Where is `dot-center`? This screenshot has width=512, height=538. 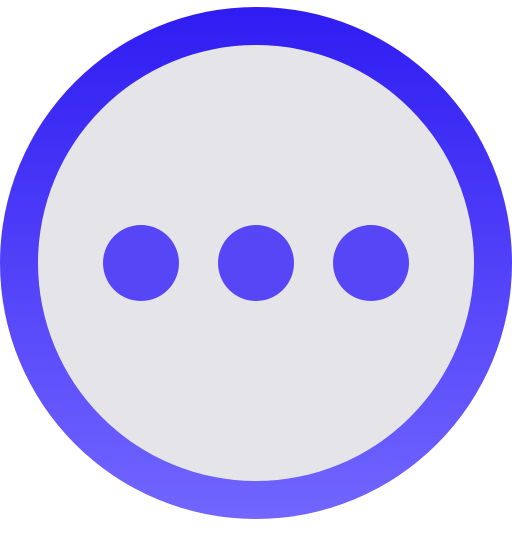
dot-center is located at coordinates (256, 263).